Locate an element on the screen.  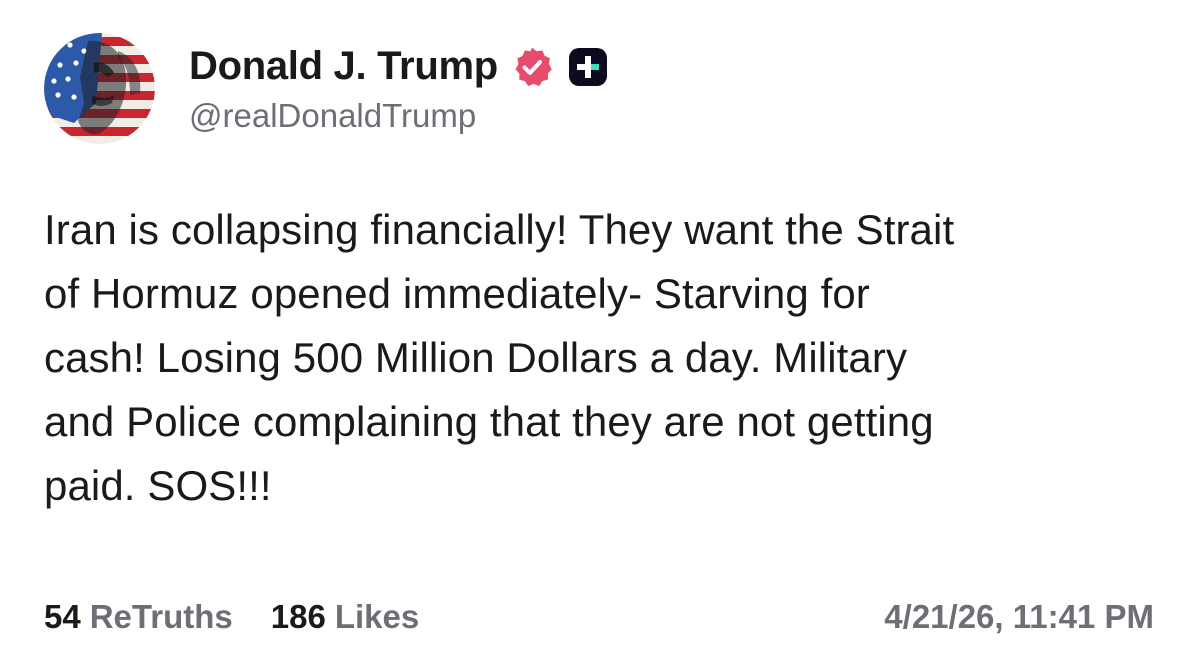
likes-count: 186 is located at coordinates (298, 616).